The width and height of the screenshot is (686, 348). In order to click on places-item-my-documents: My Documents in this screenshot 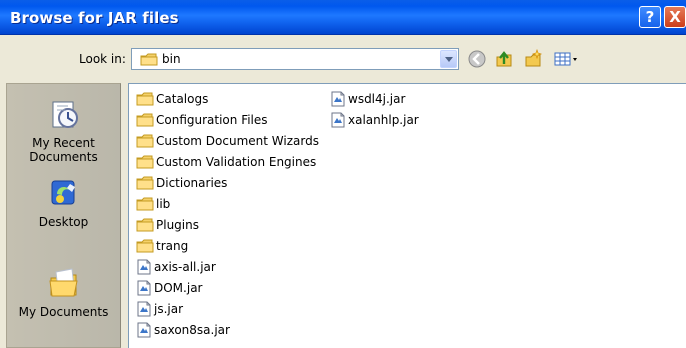, I will do `click(63, 292)`.